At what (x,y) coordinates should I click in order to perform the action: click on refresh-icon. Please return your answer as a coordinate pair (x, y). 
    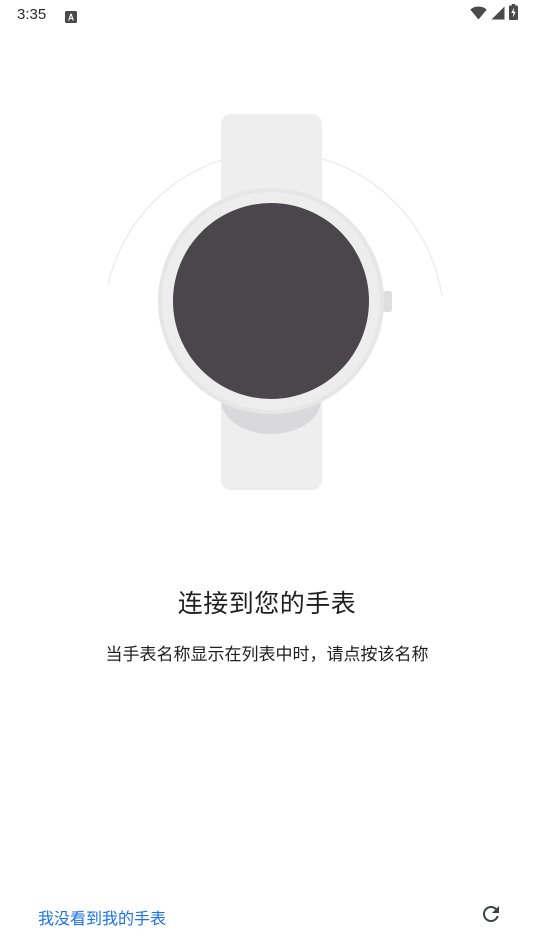
    Looking at the image, I should click on (491, 916).